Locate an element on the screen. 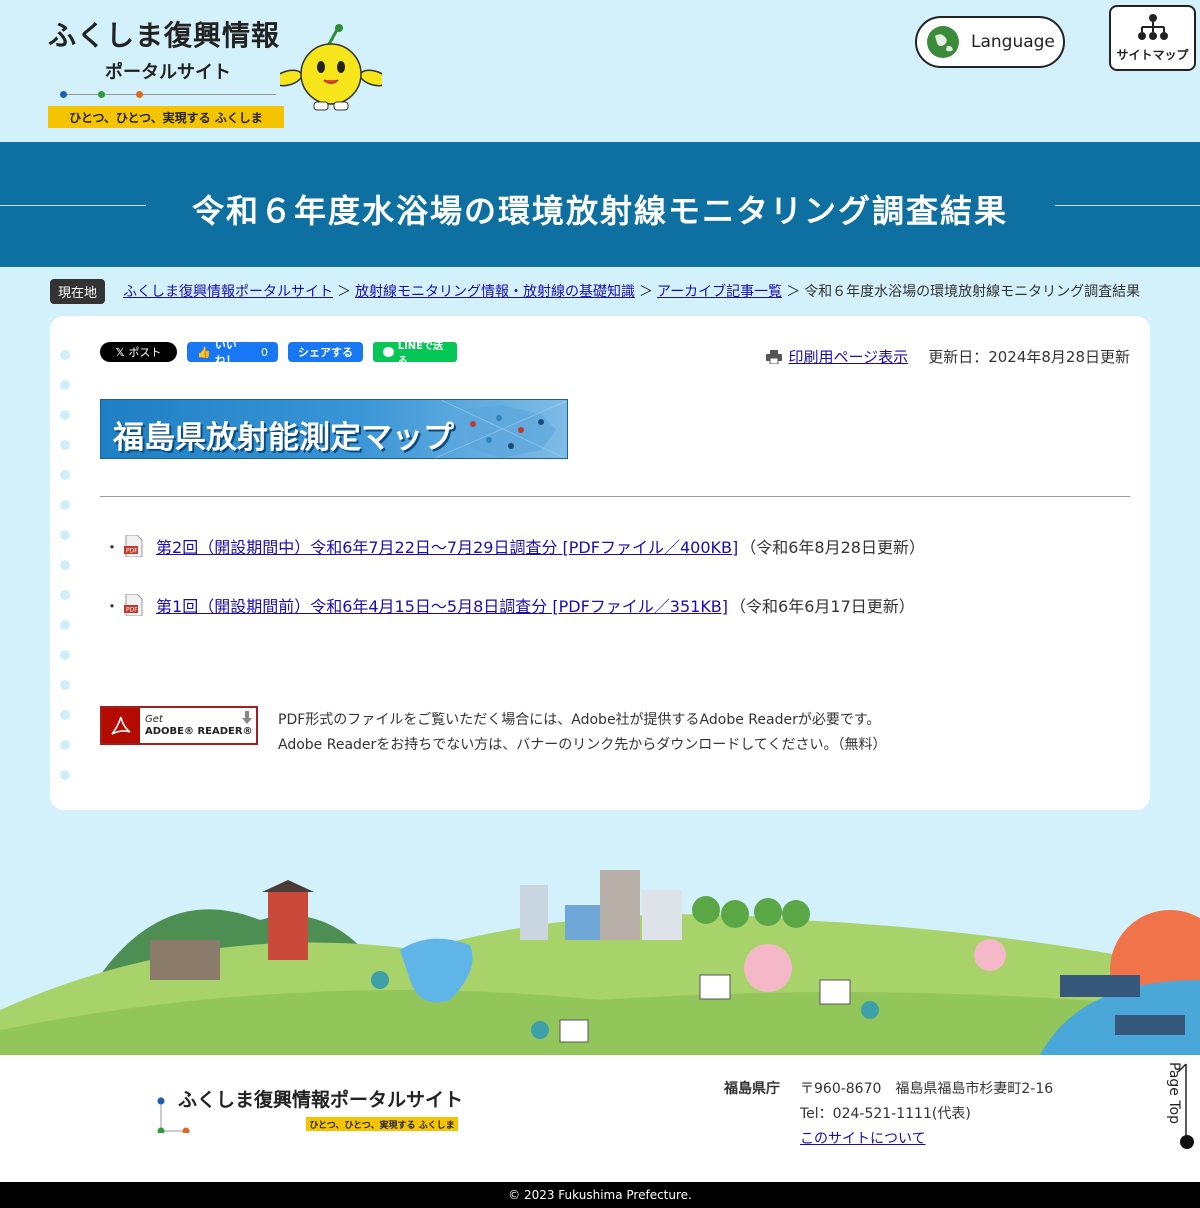 The width and height of the screenshot is (1200, 1208). adobe-product-label: ADOBE® READER® is located at coordinates (199, 731).